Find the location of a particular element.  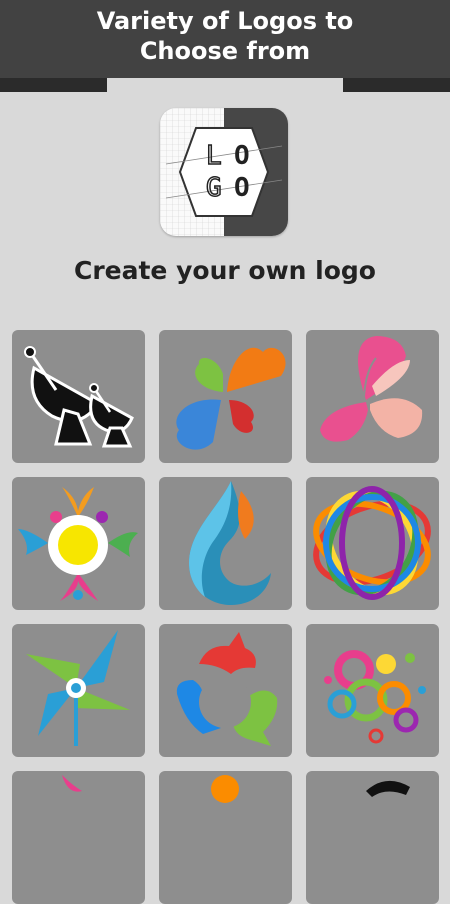

logo-letter-g: G is located at coordinates (214, 188).